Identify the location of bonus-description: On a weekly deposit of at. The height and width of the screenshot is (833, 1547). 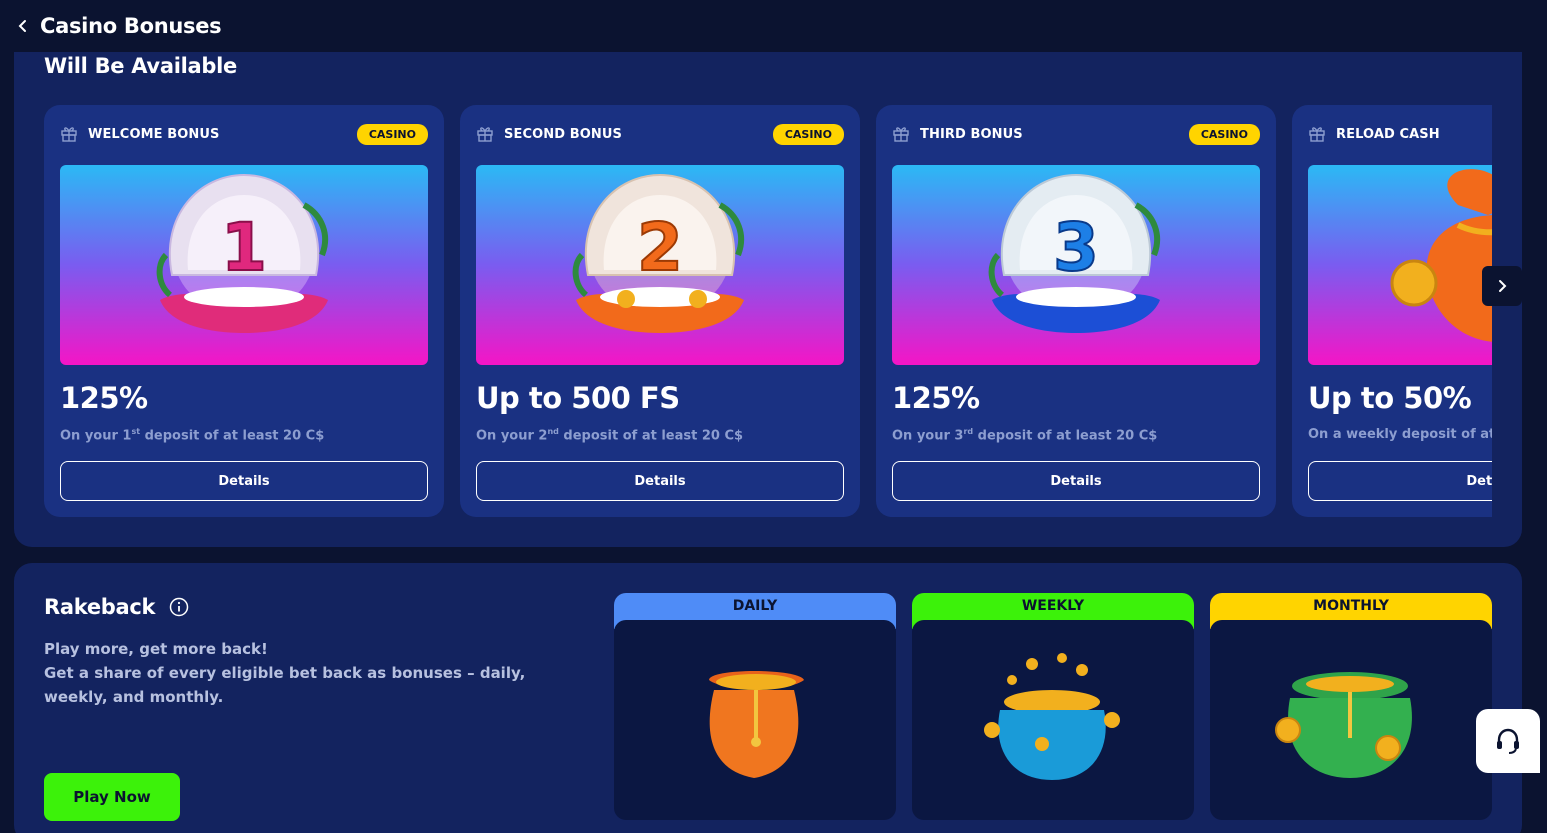
(1400, 434).